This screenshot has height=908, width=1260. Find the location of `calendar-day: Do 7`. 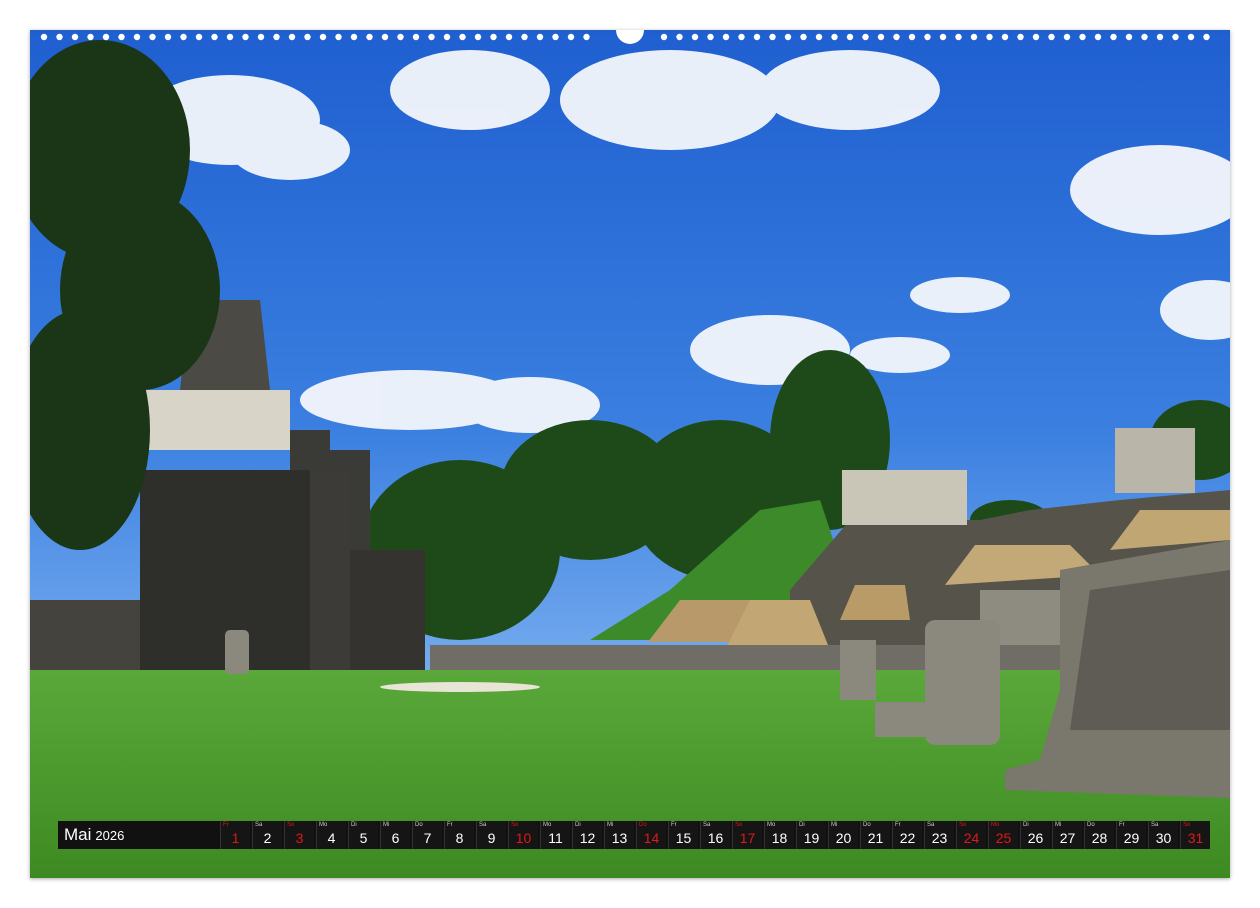

calendar-day: Do 7 is located at coordinates (427, 835).